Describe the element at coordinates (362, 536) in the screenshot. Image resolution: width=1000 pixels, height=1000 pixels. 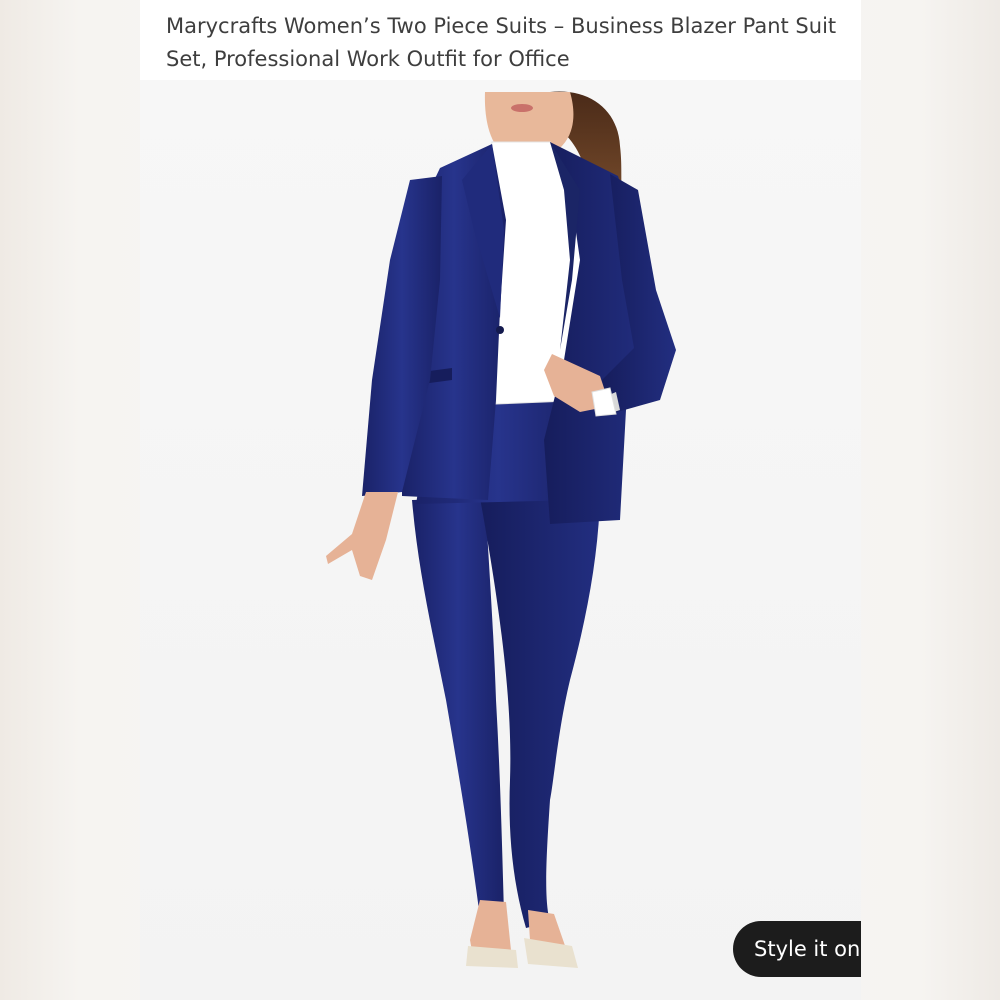
I see `left-hand` at that location.